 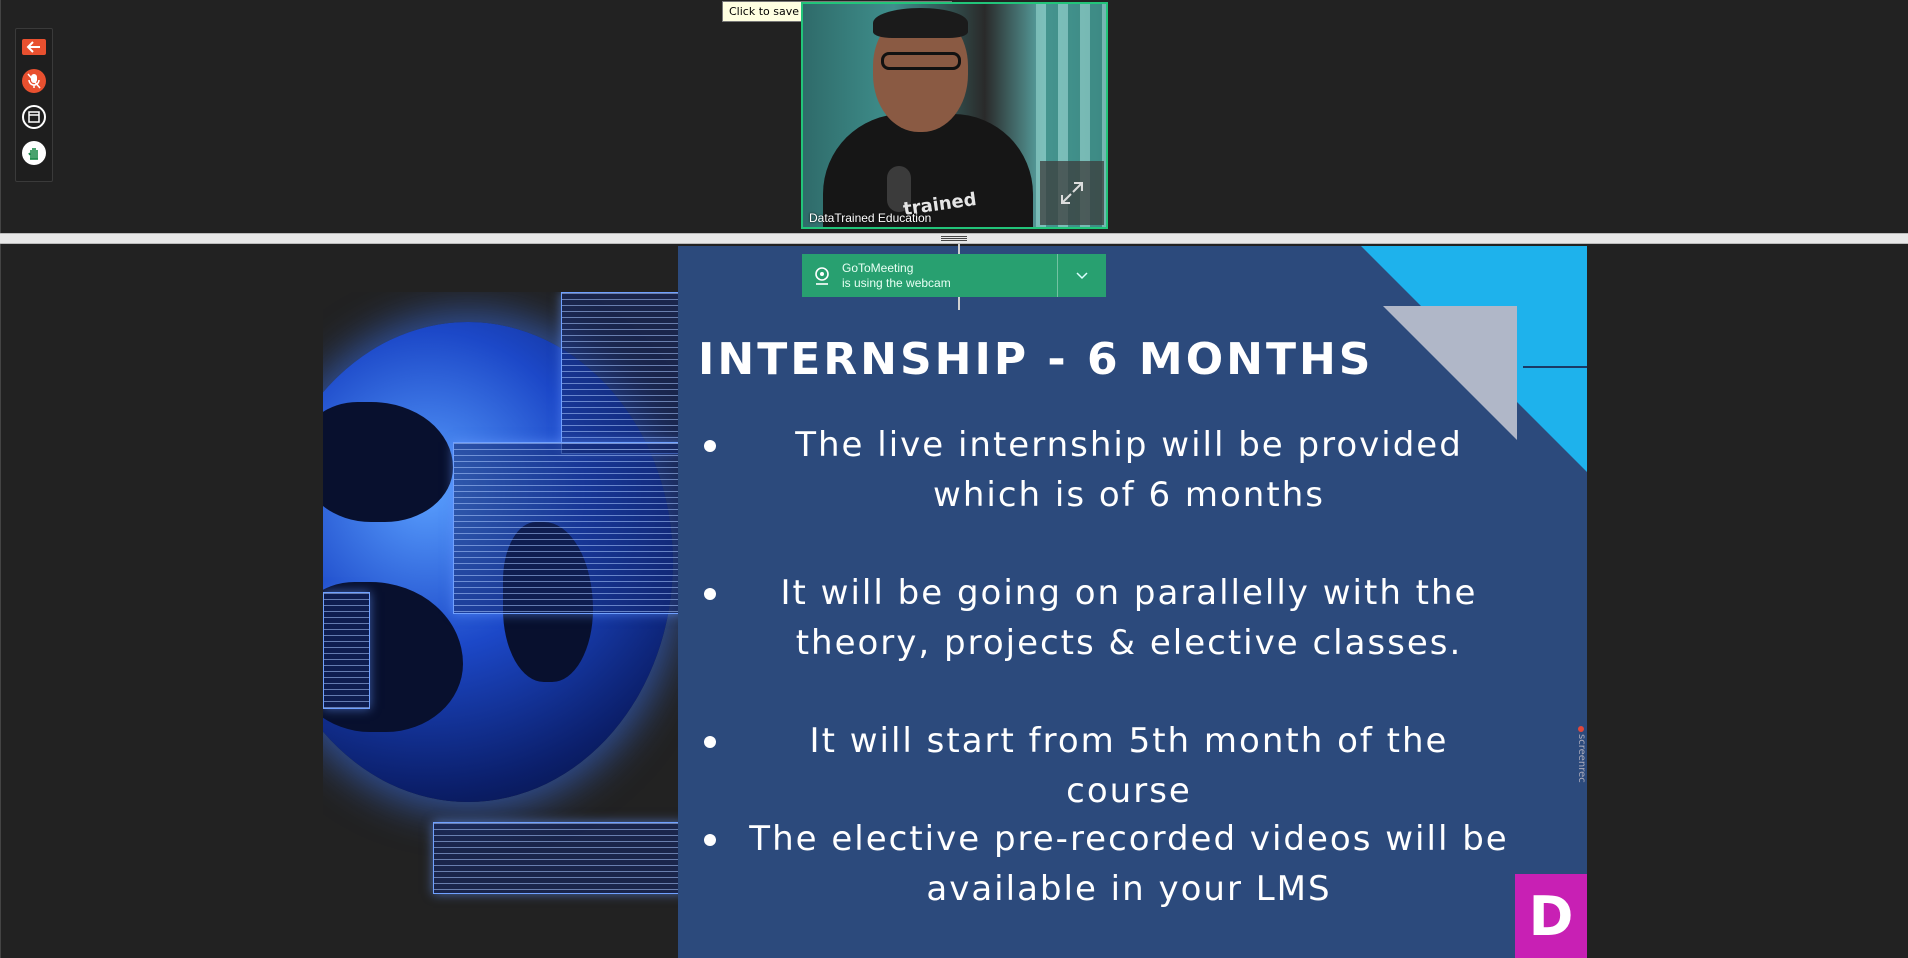 I want to click on webcam-video-tile: trained DataTrained Education, so click(x=954, y=115).